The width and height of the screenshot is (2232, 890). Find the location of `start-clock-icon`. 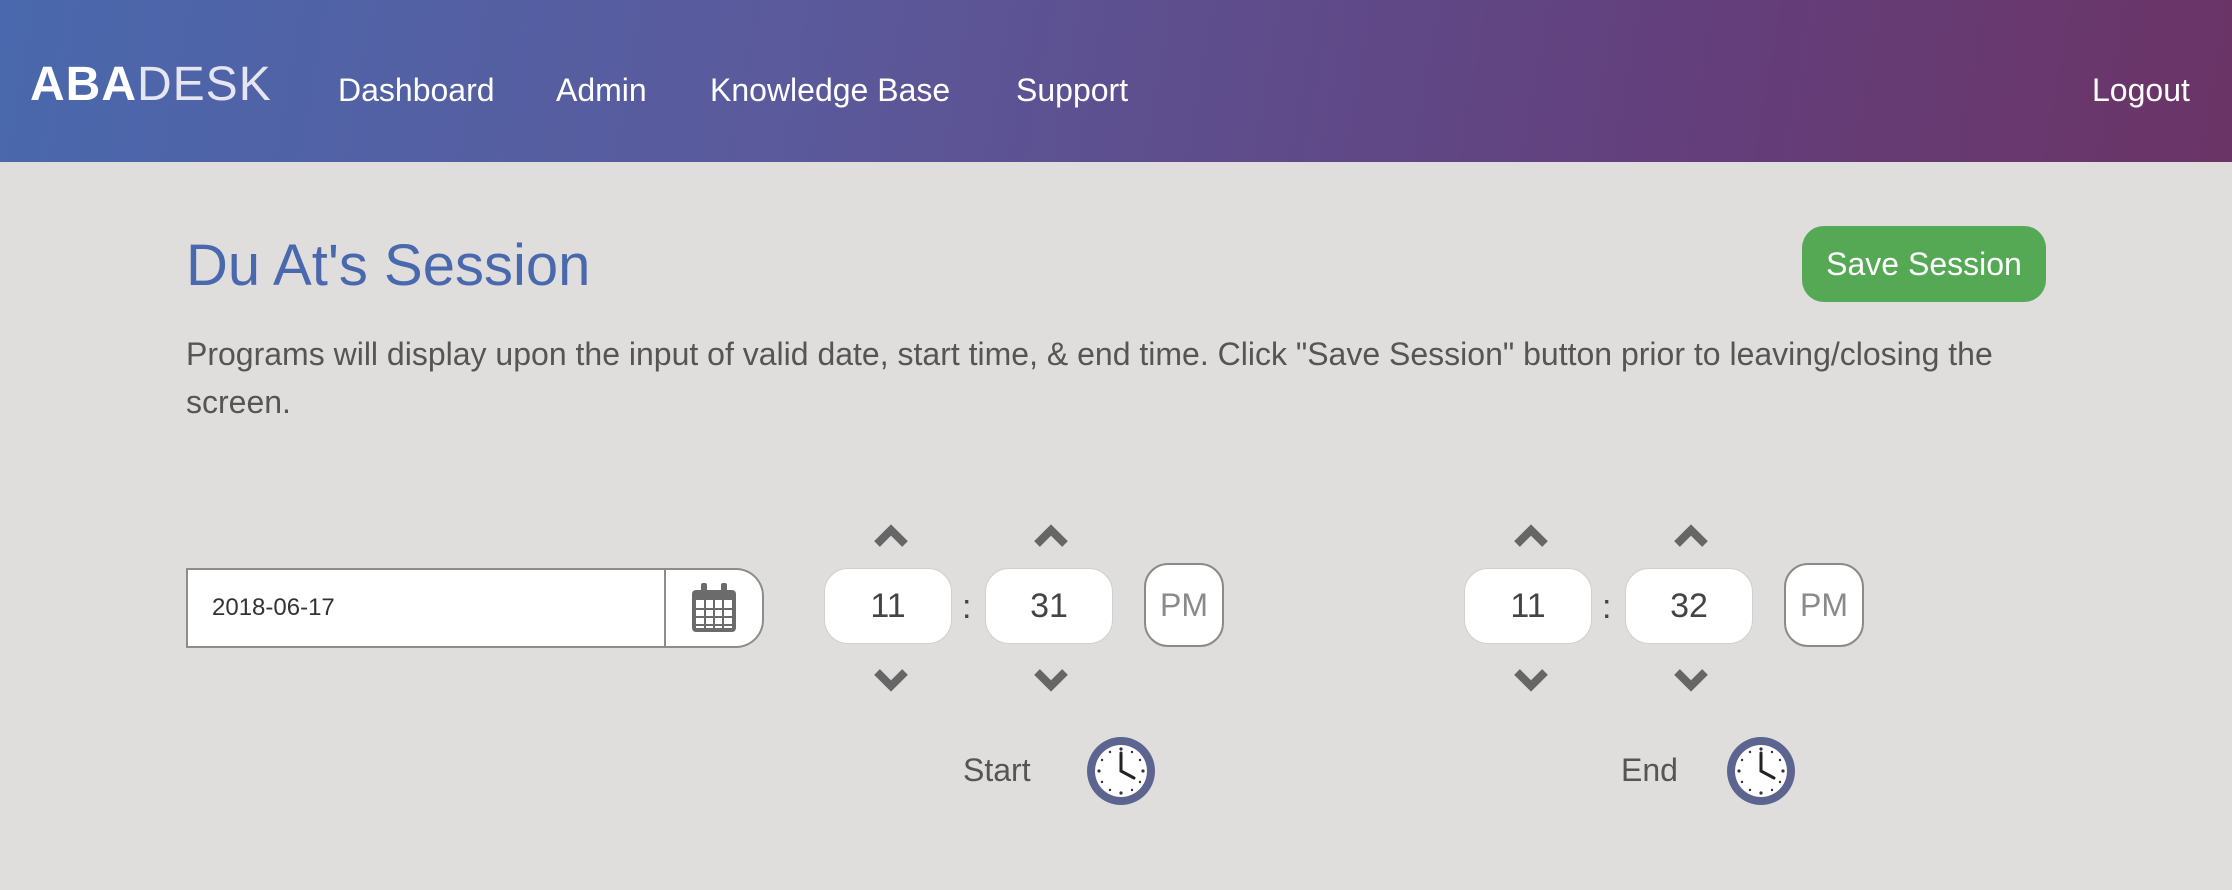

start-clock-icon is located at coordinates (1121, 771).